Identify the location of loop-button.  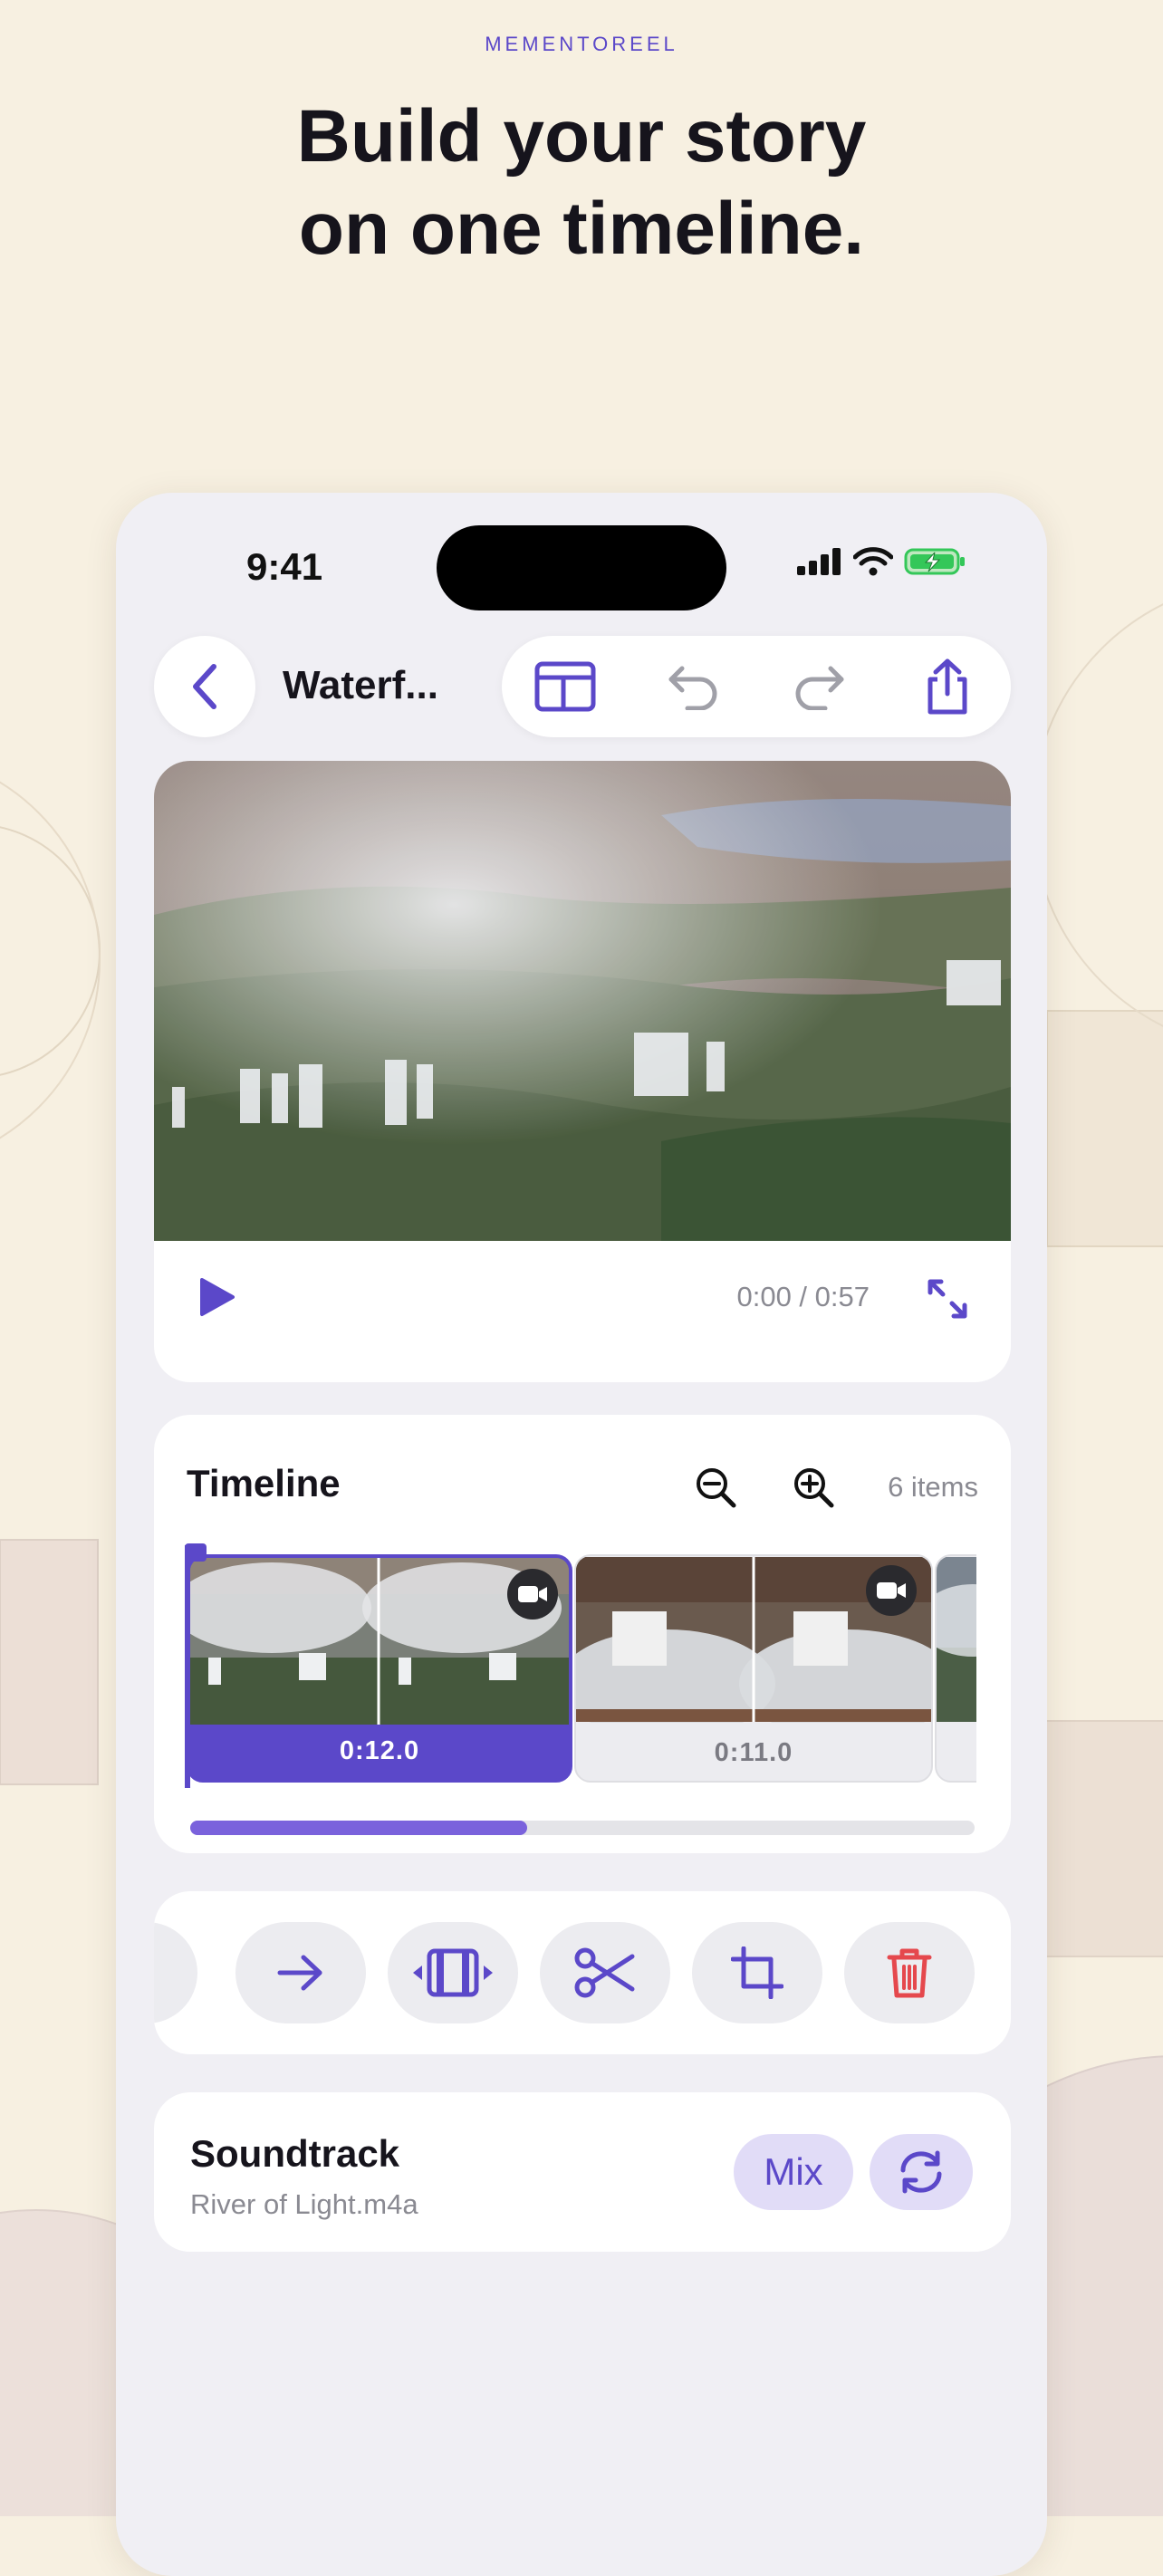
(921, 2172).